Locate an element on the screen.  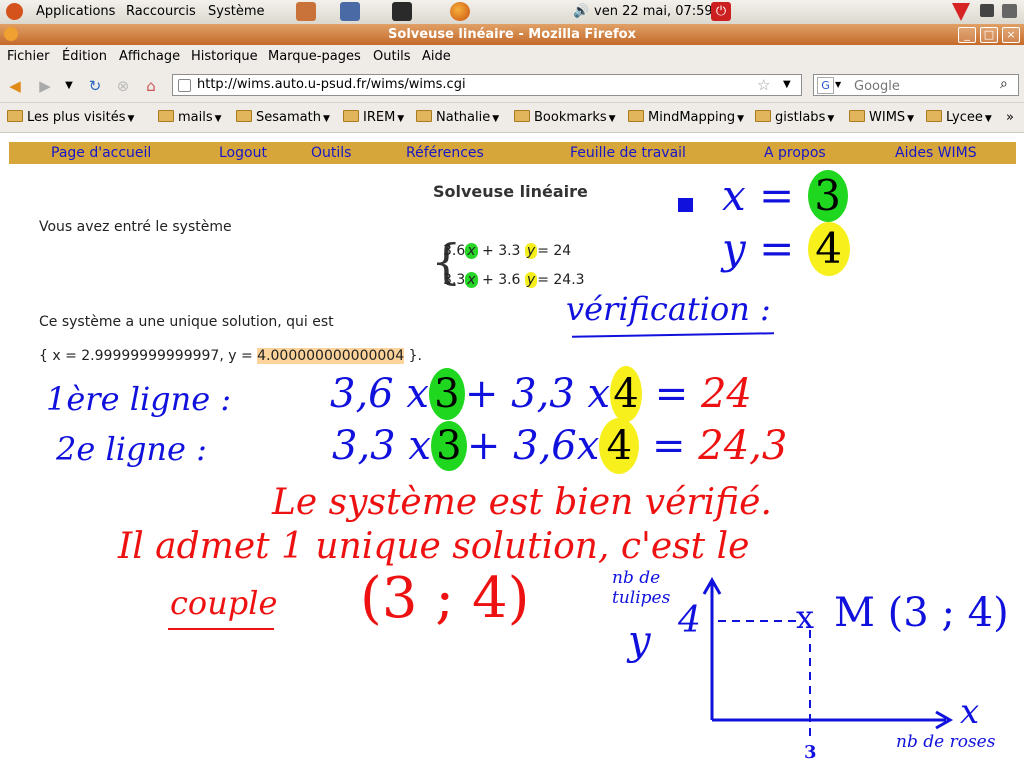
annotation-x-tick: 3 is located at coordinates (810, 752).